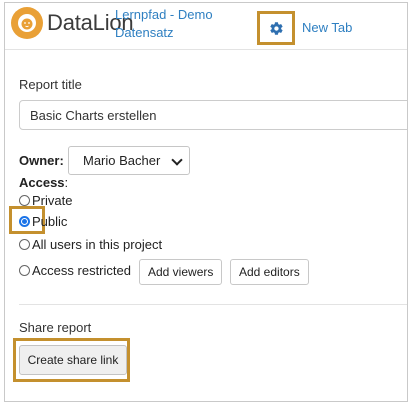  Describe the element at coordinates (55, 327) in the screenshot. I see `share-report-label: Share report` at that location.